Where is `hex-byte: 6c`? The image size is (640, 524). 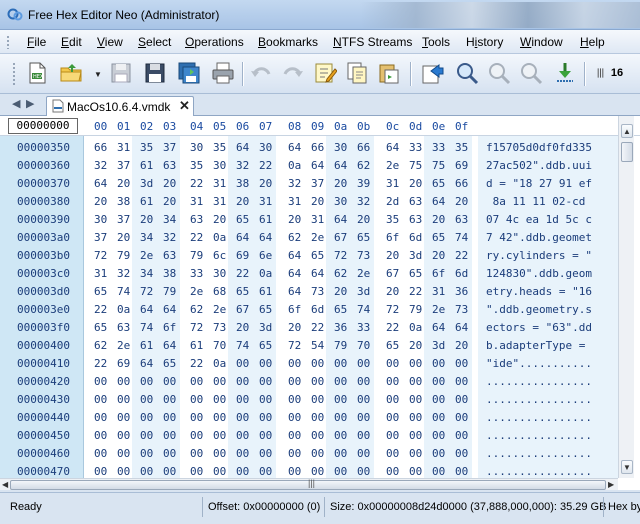 hex-byte: 6c is located at coordinates (219, 255).